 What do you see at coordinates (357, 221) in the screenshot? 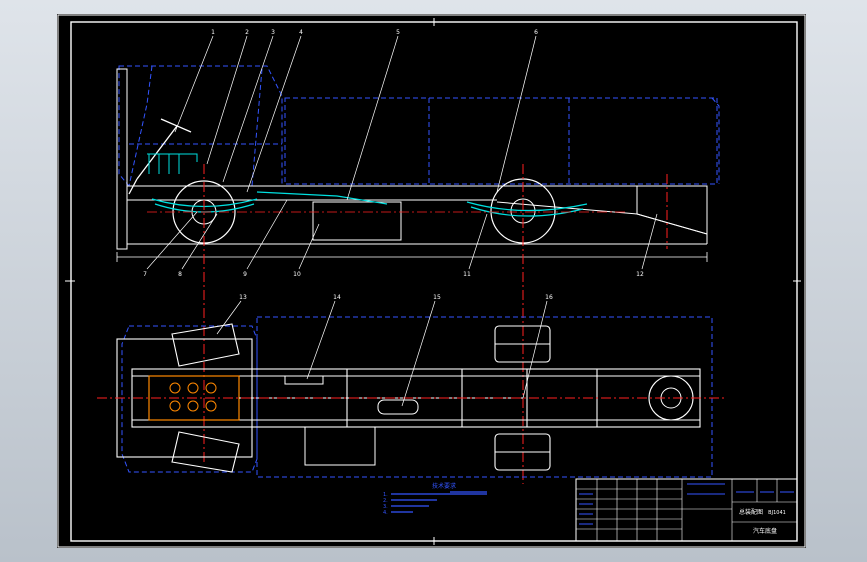
I see `fuel-tank-side` at bounding box center [357, 221].